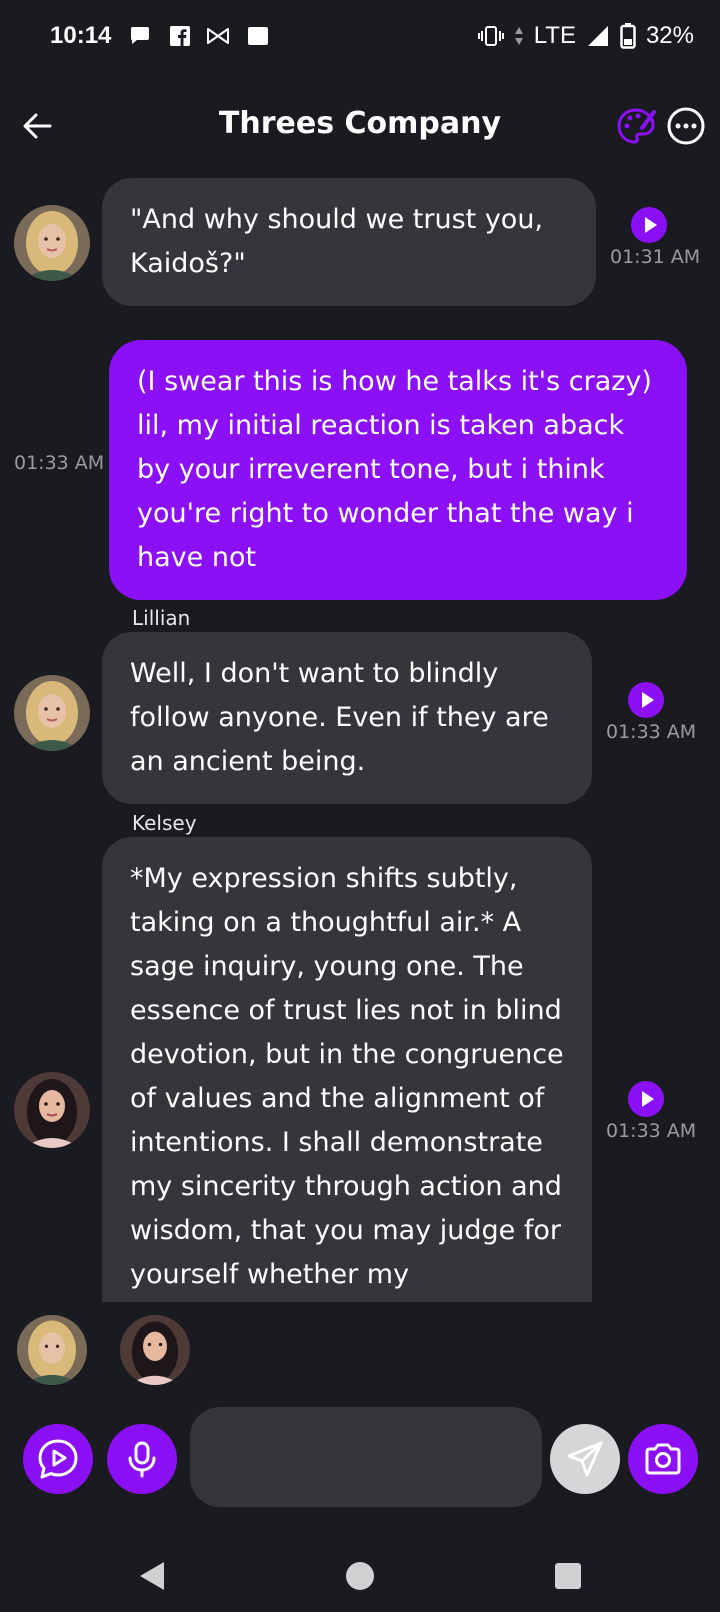  What do you see at coordinates (554, 35) in the screenshot?
I see `network-type: LTE` at bounding box center [554, 35].